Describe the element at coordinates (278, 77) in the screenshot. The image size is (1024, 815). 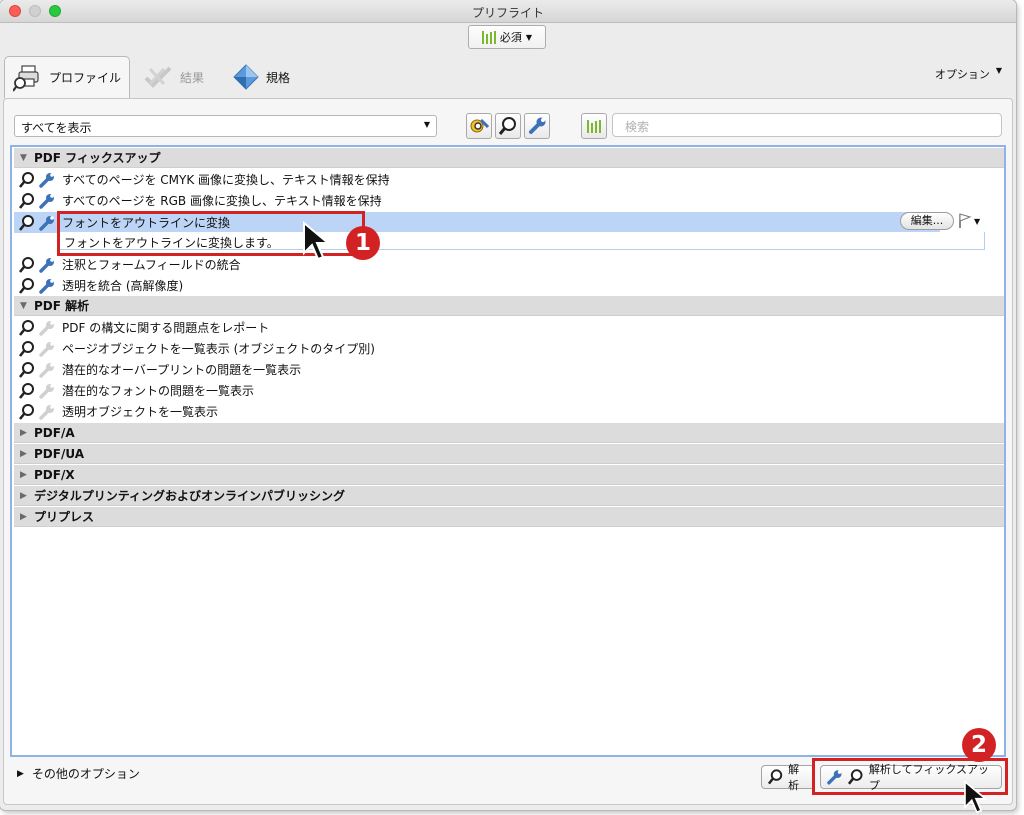
I see `tab-standards-label: 規格` at that location.